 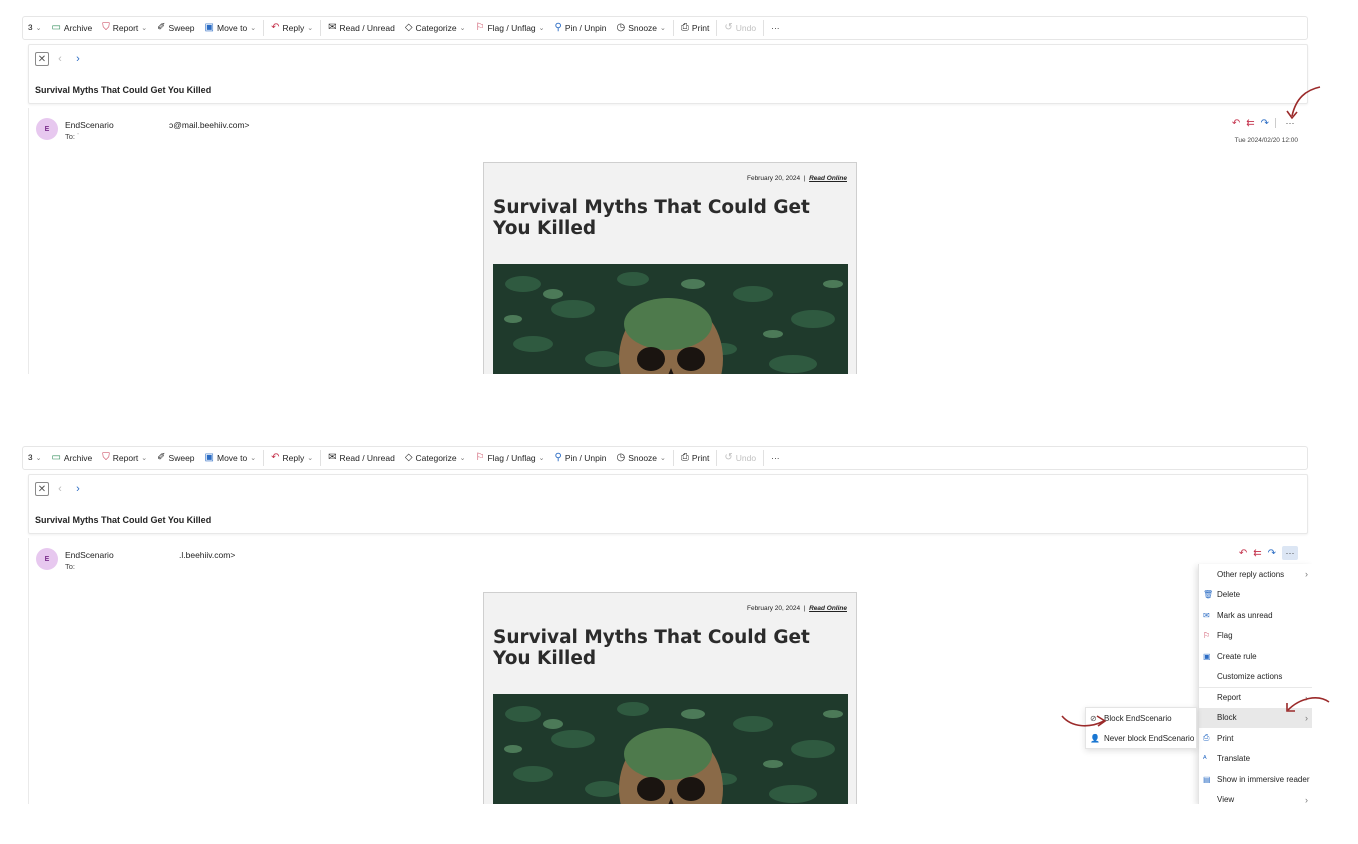 What do you see at coordinates (1234, 759) in the screenshot?
I see `menu-item-label: Translate` at bounding box center [1234, 759].